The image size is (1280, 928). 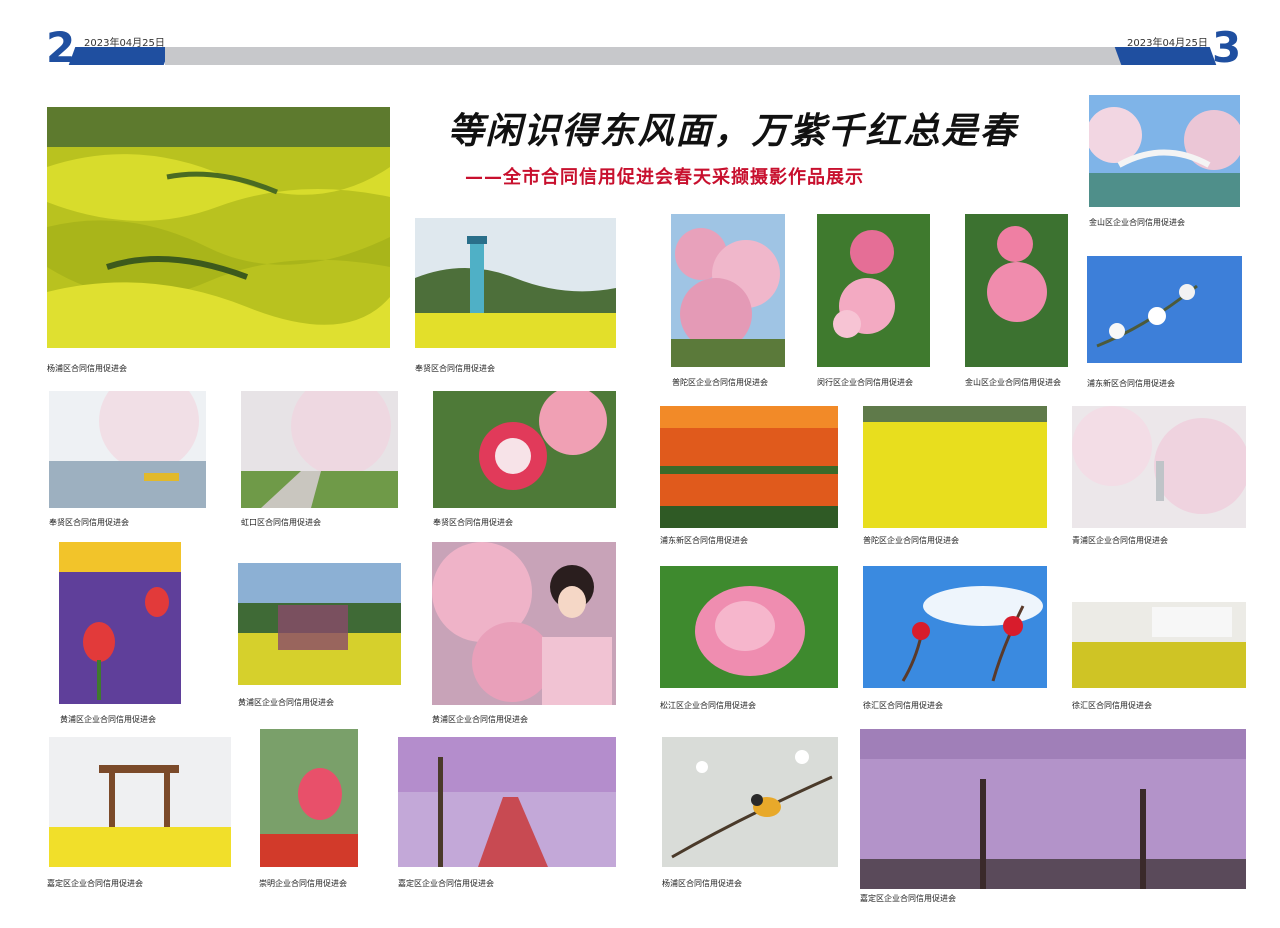 I want to click on caption: 青浦区企业合同信用促进会, so click(x=1120, y=540).